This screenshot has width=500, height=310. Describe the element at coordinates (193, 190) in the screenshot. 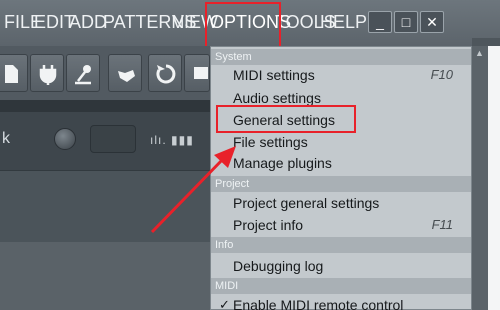

I see `annotation-arrow` at that location.